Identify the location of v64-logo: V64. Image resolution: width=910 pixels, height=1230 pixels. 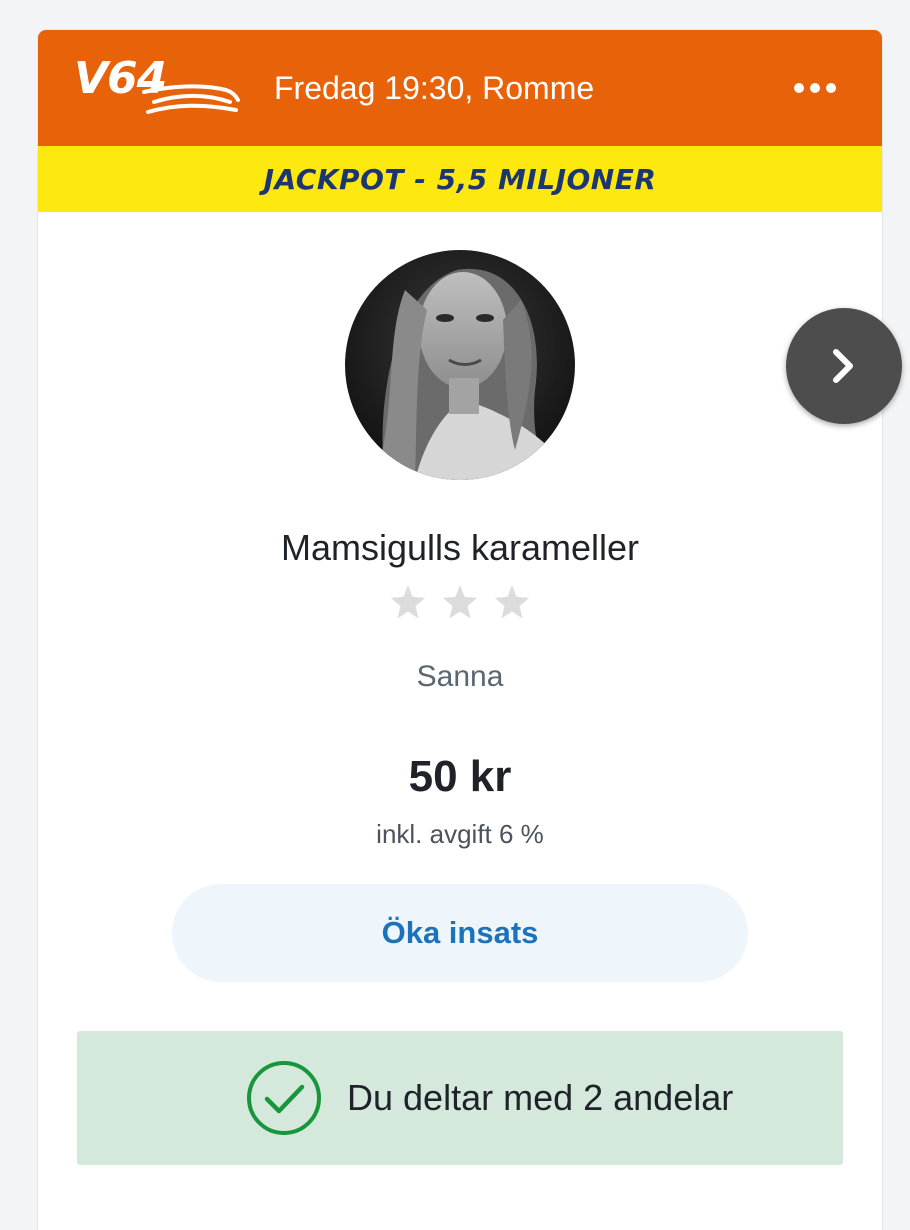
(159, 87).